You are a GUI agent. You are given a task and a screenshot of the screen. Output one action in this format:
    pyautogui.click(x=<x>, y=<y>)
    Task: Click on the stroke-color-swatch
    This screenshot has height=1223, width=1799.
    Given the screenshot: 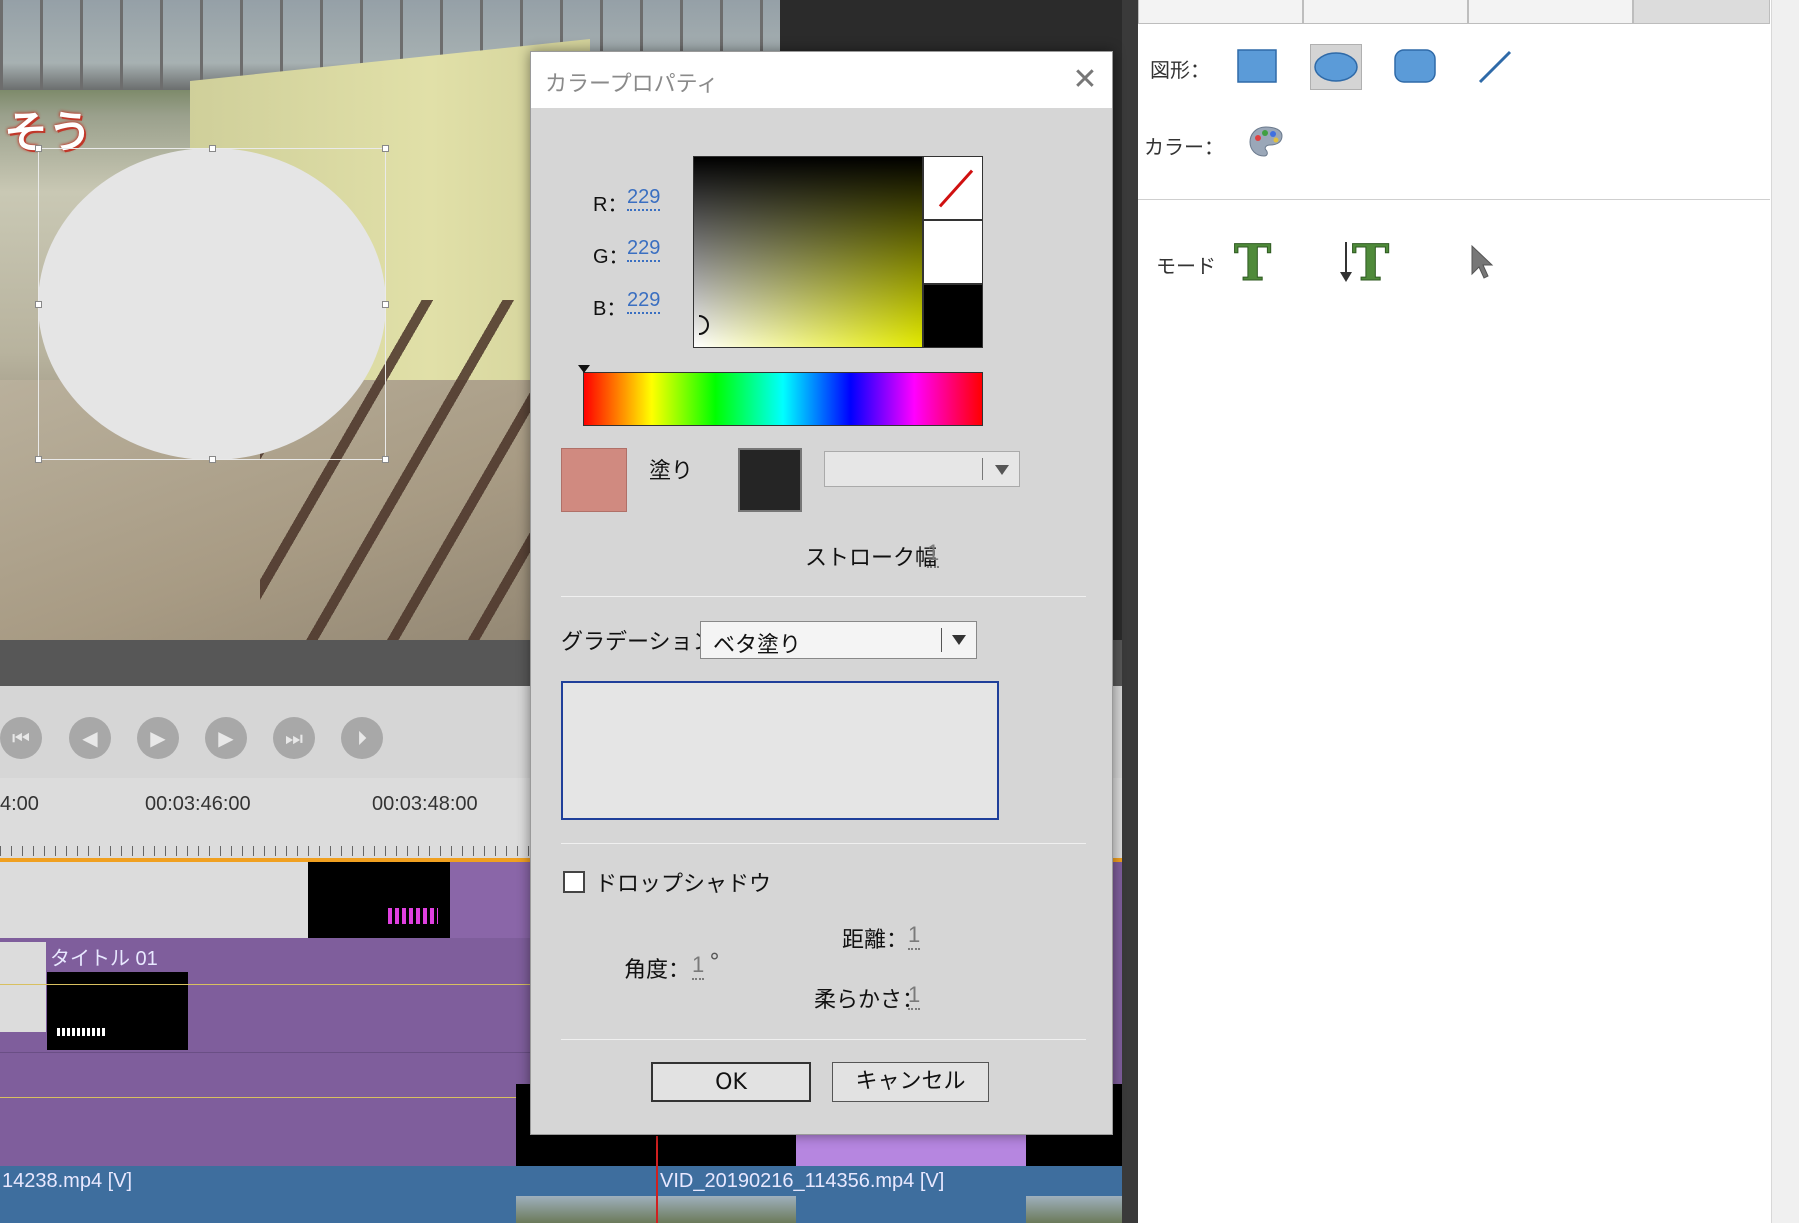 What is the action you would take?
    pyautogui.click(x=770, y=480)
    